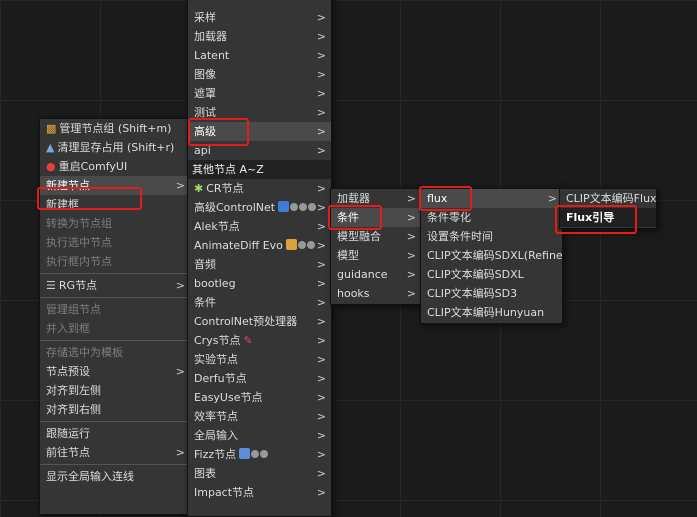  I want to click on menu-item-clip-sdxl: CLIP文本编码SDXL, so click(491, 274).